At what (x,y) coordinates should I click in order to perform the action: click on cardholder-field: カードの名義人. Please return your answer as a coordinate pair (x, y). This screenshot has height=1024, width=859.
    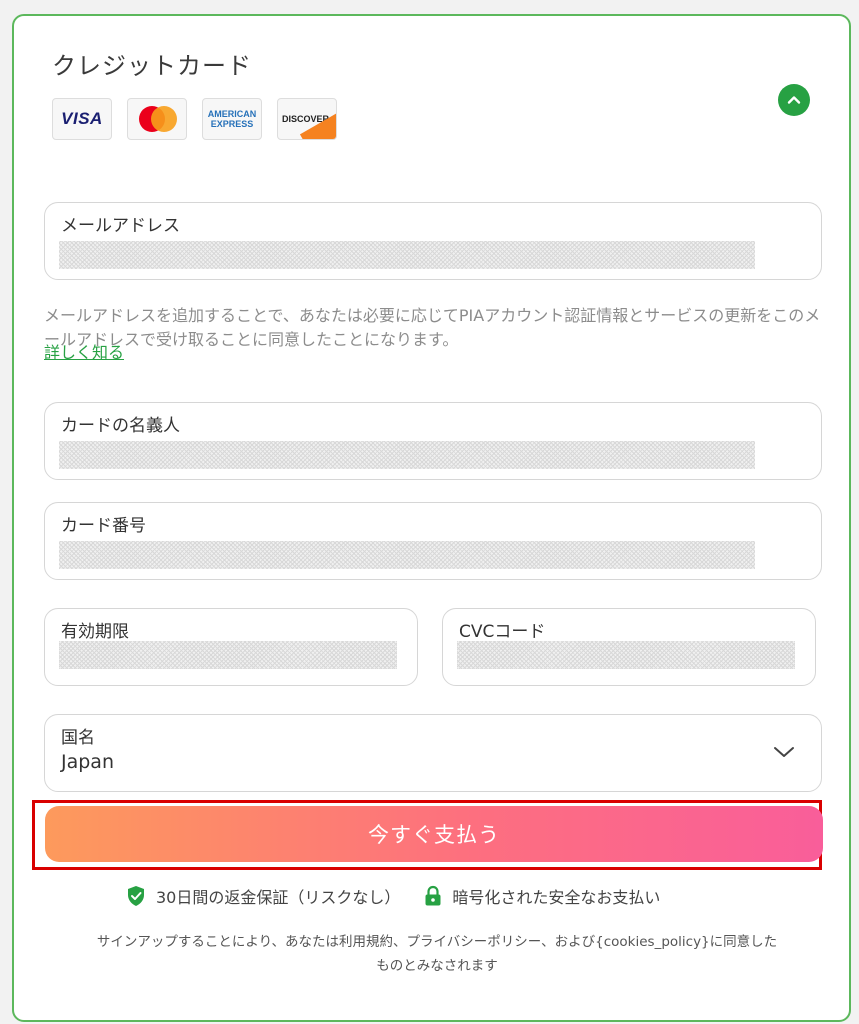
    Looking at the image, I should click on (433, 441).